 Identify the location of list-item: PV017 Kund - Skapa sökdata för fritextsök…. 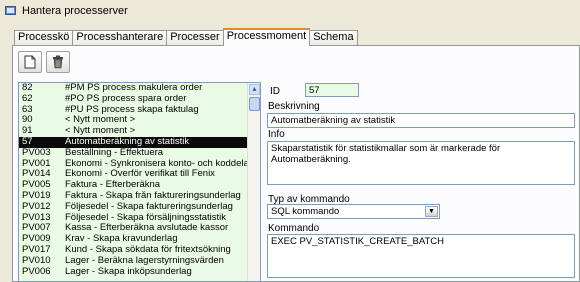
(139, 250).